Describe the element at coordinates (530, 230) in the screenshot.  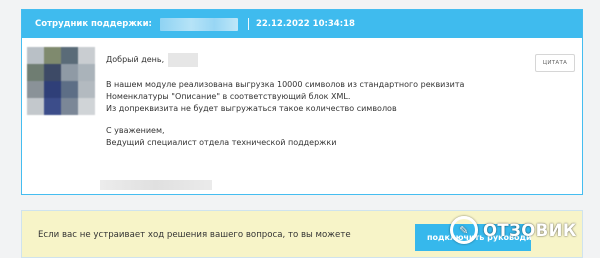
I see `watermark-text: ОТЗОВИК` at that location.